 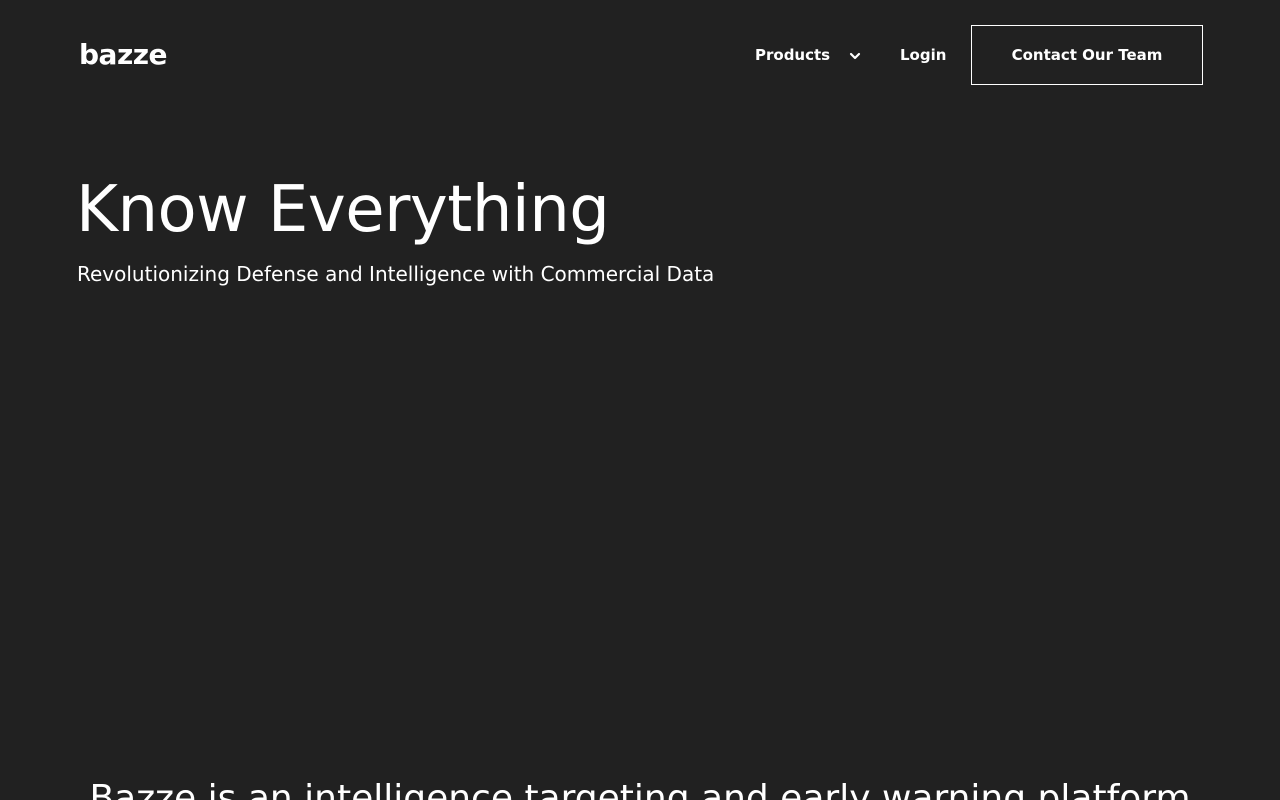 What do you see at coordinates (793, 55) in the screenshot?
I see `products-menu-label: Products` at bounding box center [793, 55].